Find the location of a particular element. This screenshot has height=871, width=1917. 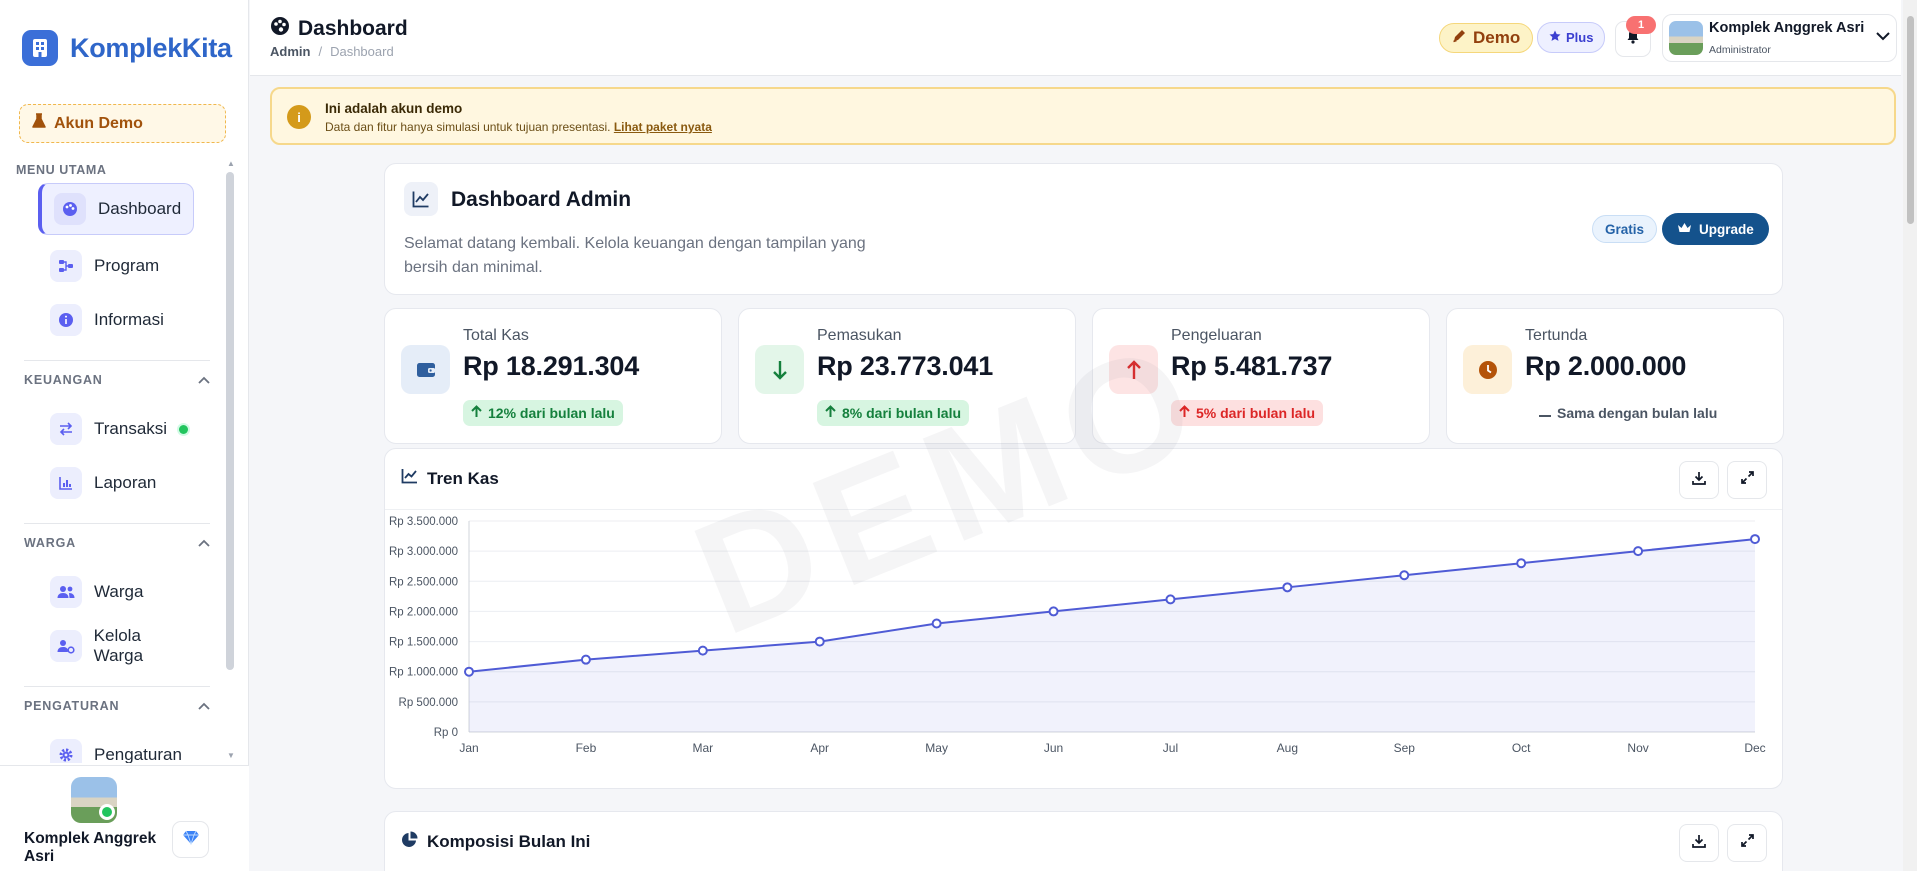

group-title: PENGATURAN is located at coordinates (72, 706).